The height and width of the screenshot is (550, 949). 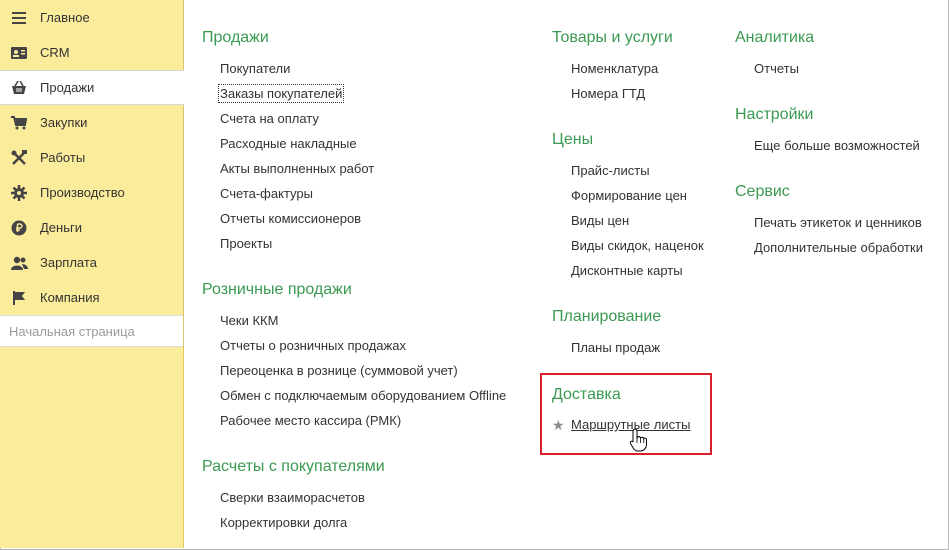 I want to click on link-more-features: Еще больше возможностей, so click(x=837, y=145).